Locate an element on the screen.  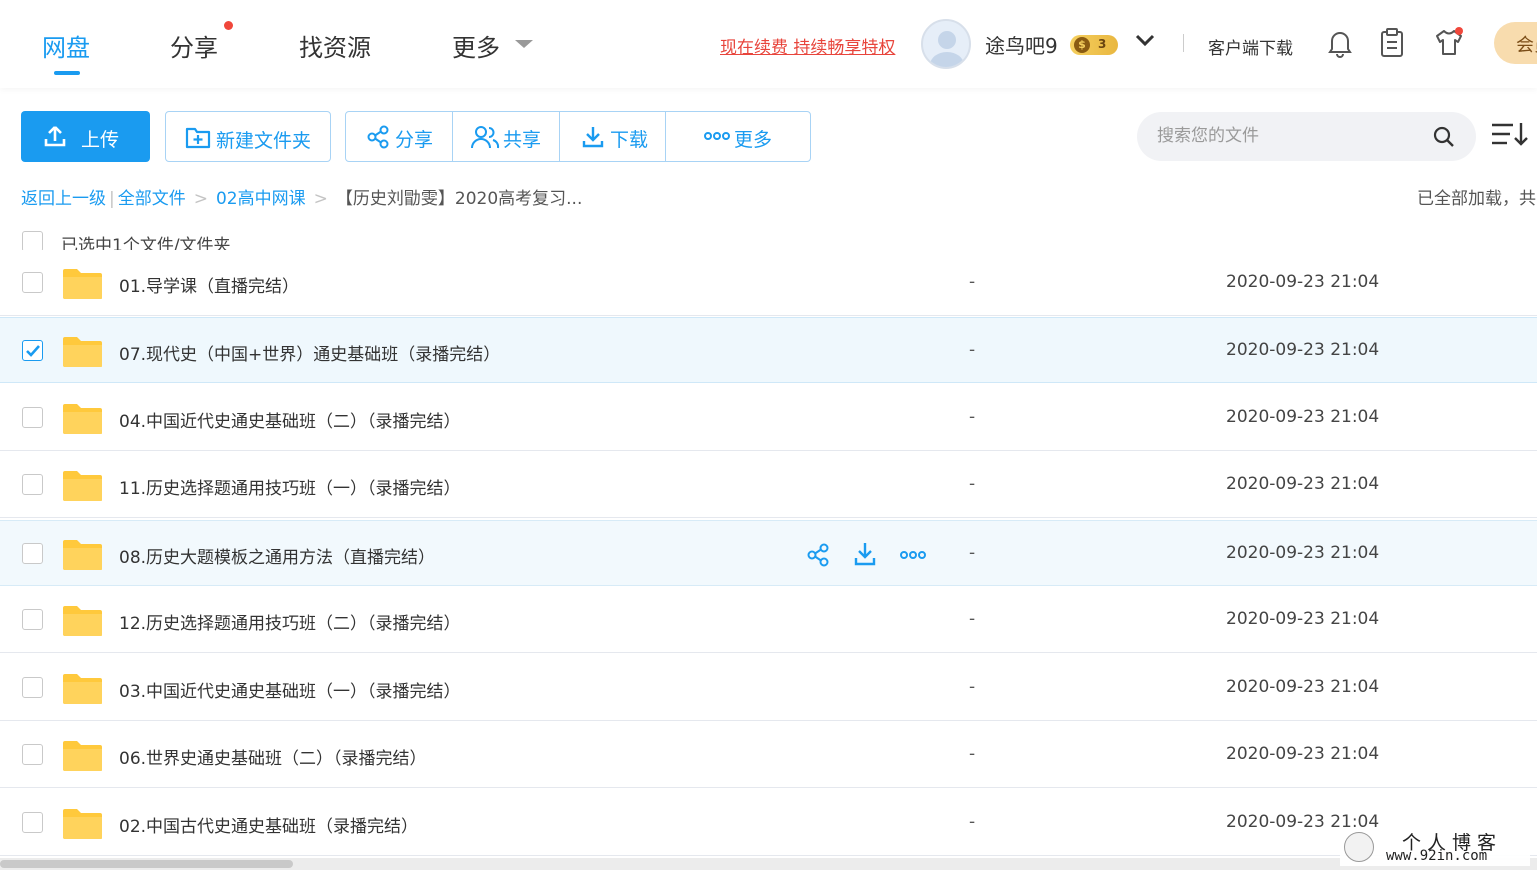
file-name: 06.世界史通史基础班（二）（录播完结） is located at coordinates (273, 756).